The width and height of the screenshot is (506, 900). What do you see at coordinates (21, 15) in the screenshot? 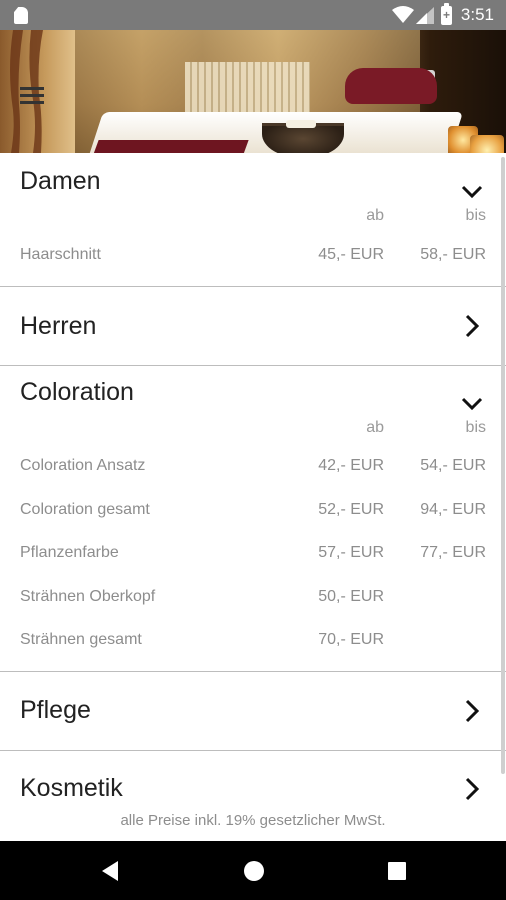
I see `sd-card-icon` at bounding box center [21, 15].